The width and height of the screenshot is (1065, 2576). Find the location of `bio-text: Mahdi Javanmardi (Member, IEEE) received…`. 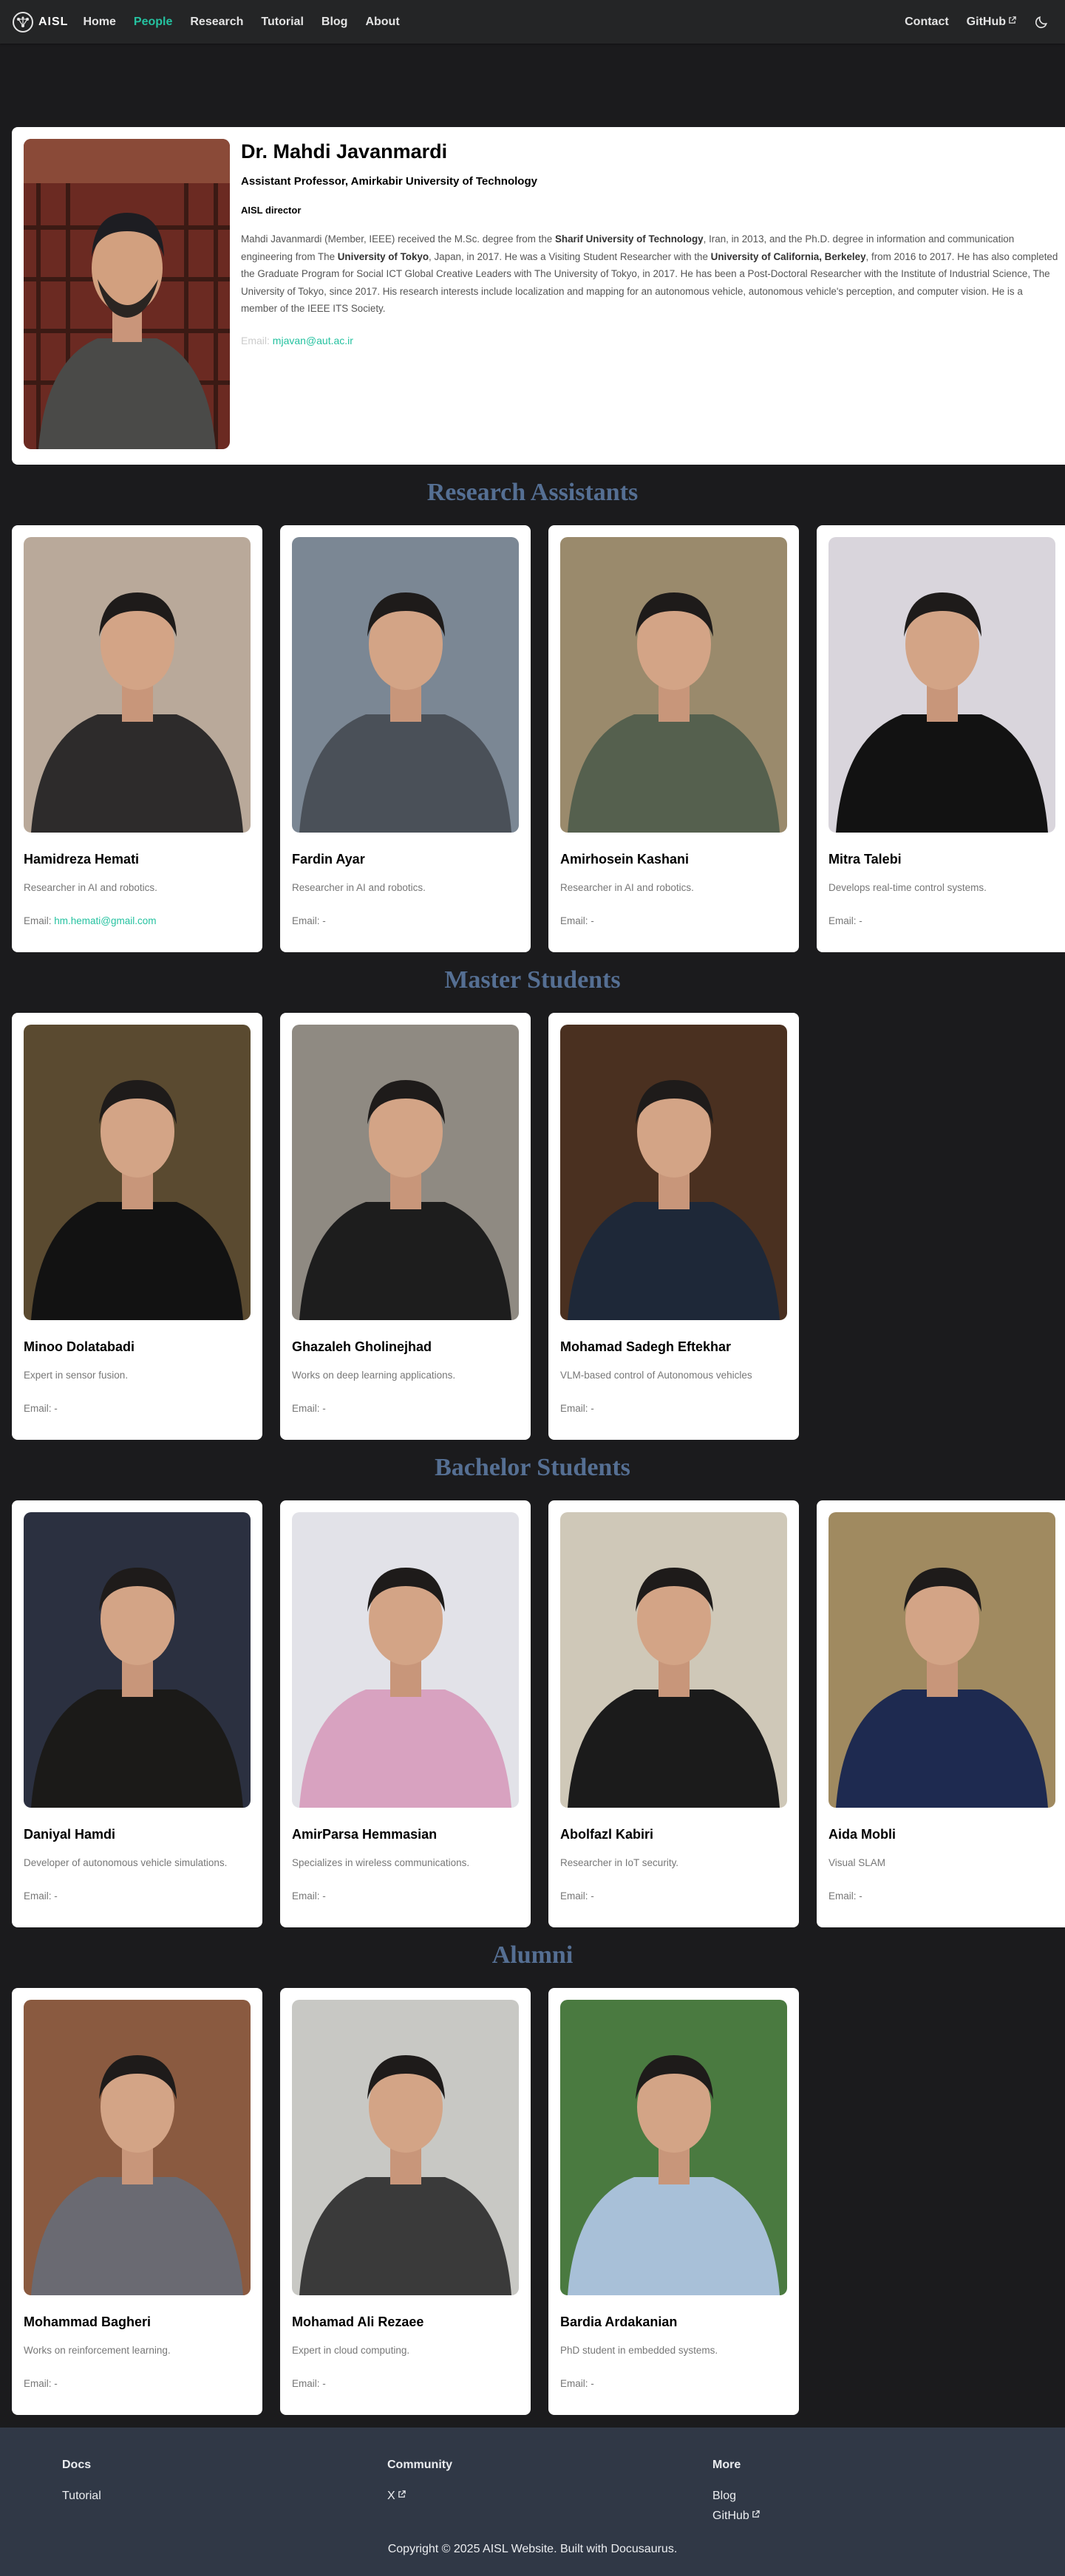

bio-text: Mahdi Javanmardi (Member, IEEE) received… is located at coordinates (398, 239).